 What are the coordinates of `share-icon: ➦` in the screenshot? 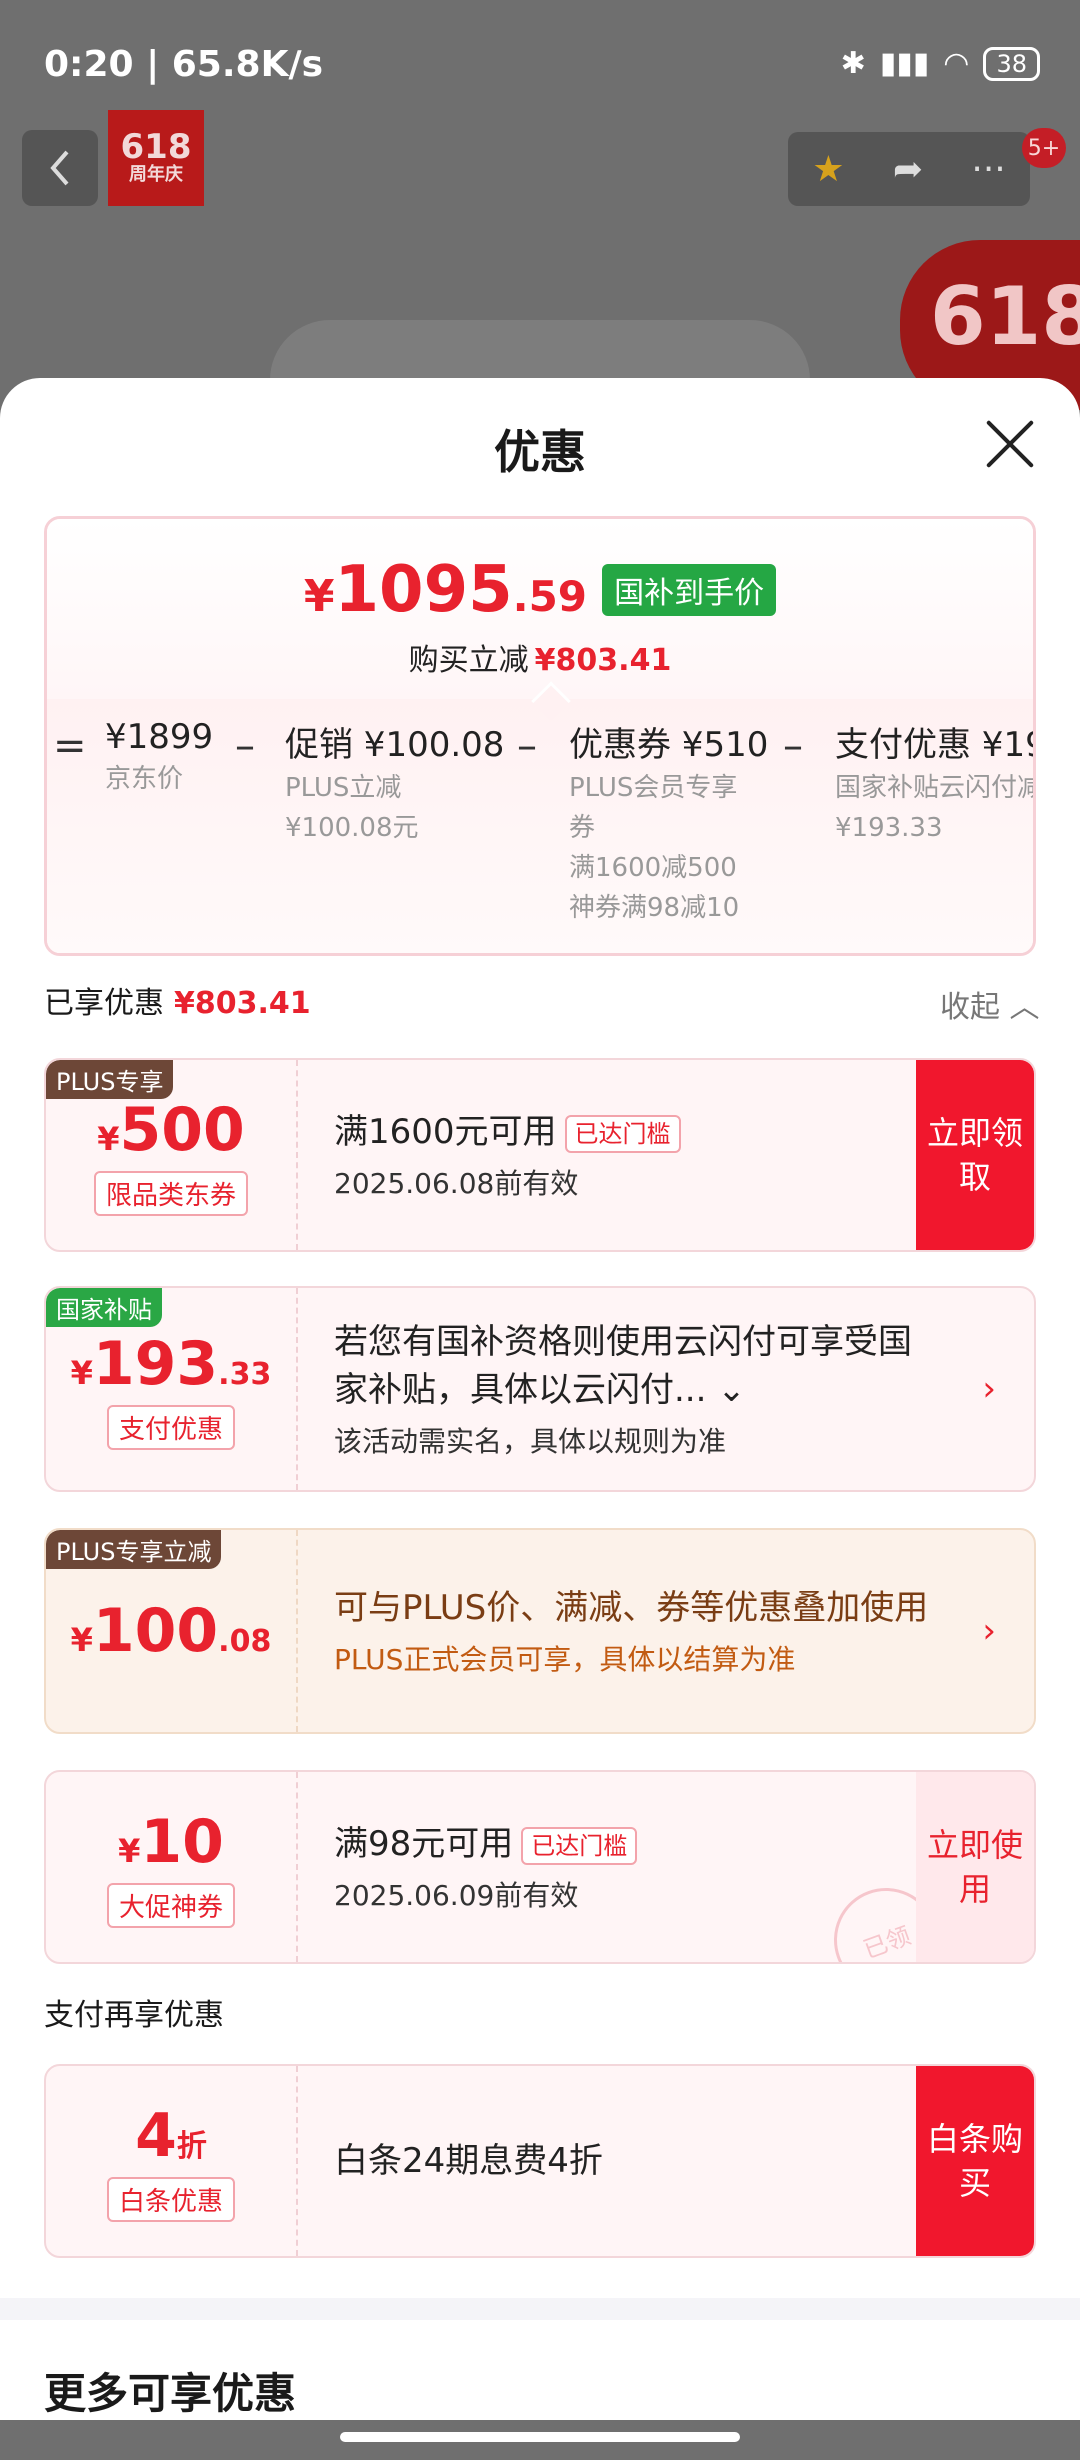 It's located at (908, 169).